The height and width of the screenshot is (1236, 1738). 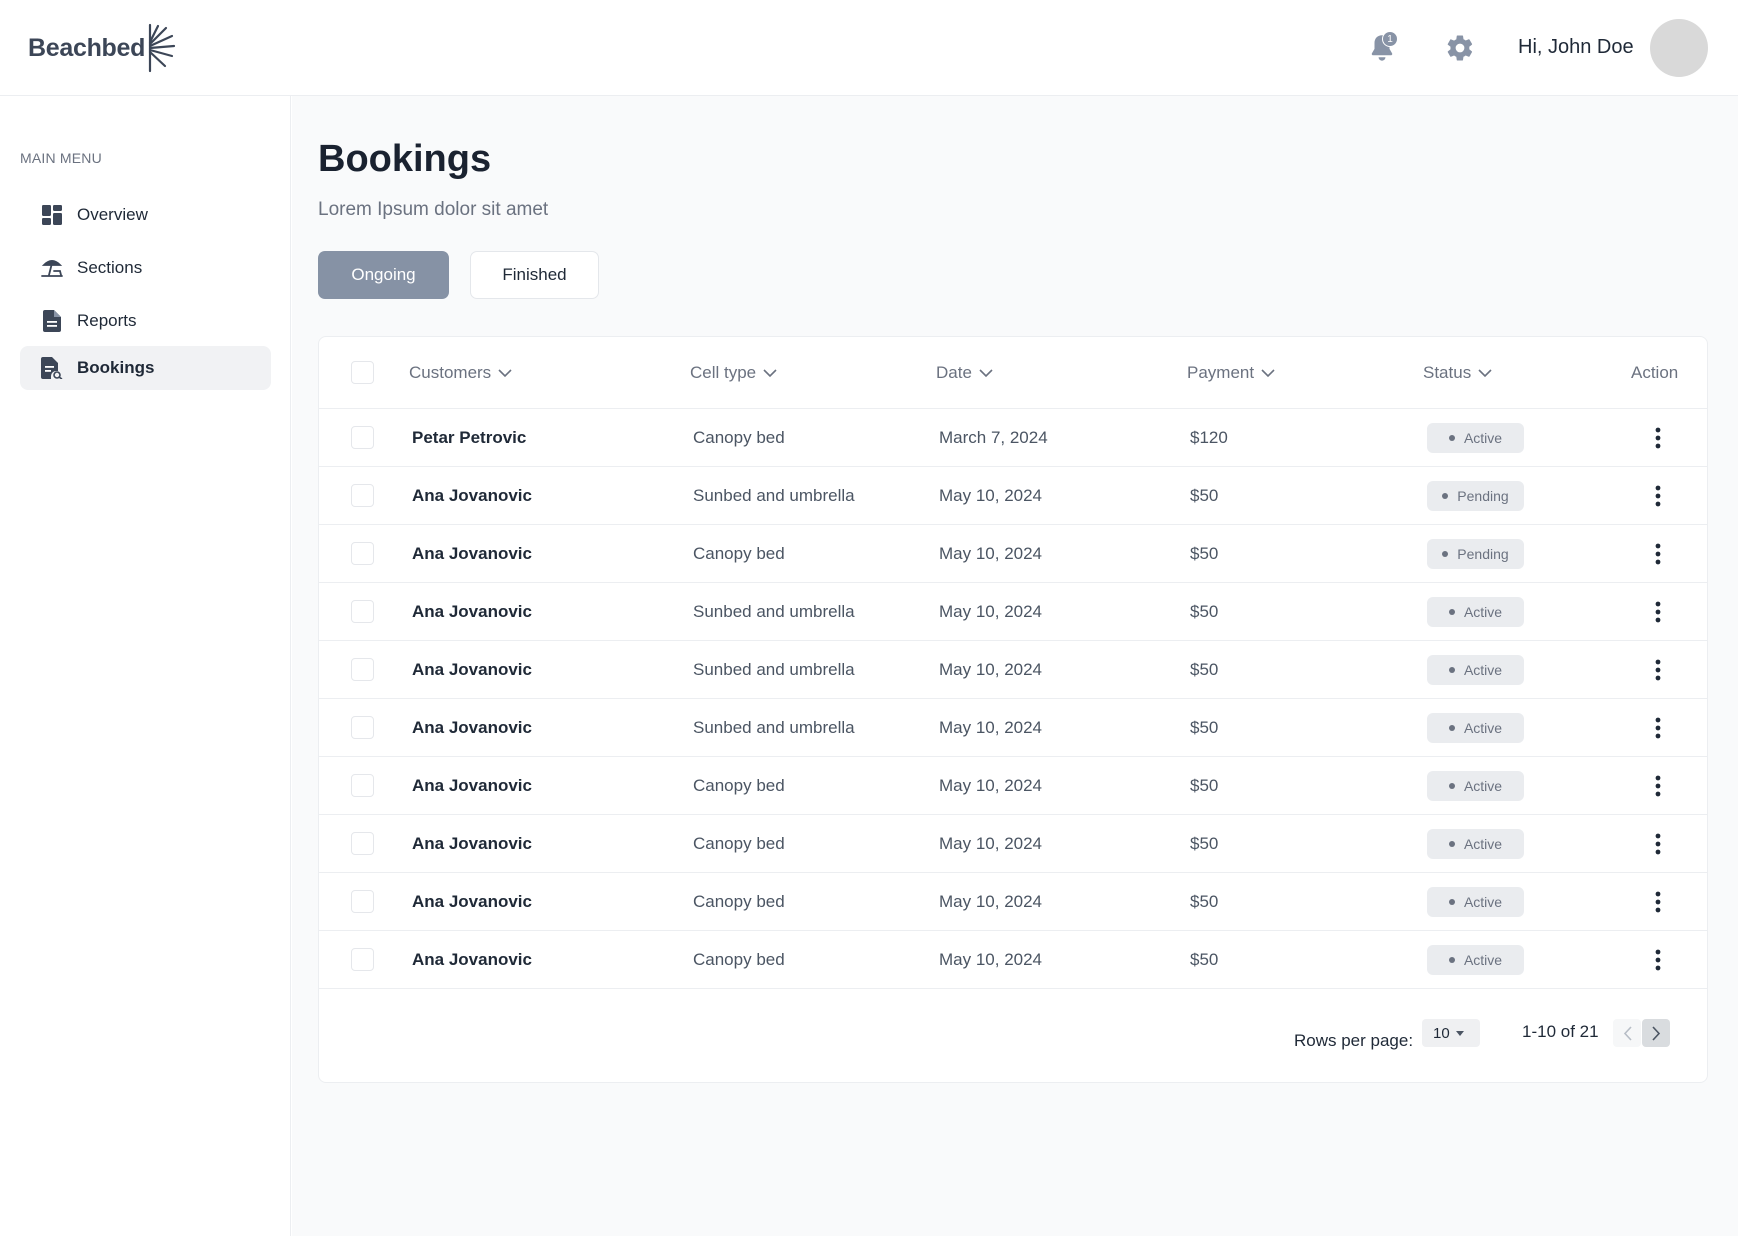 I want to click on chevron-right-icon, so click(x=1655, y=1033).